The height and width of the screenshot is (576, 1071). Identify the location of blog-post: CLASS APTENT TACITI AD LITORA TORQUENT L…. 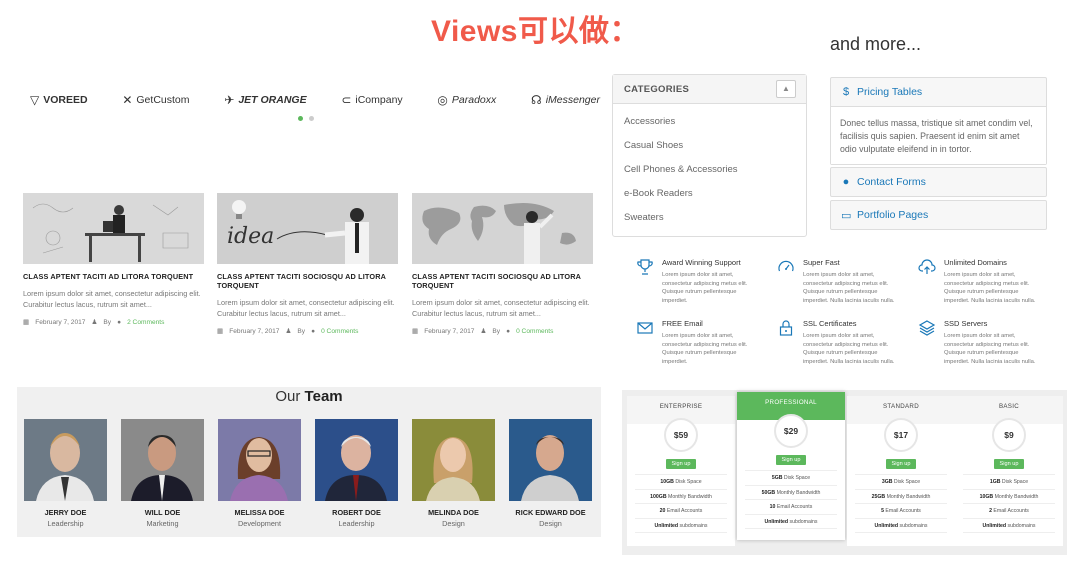
(113, 259).